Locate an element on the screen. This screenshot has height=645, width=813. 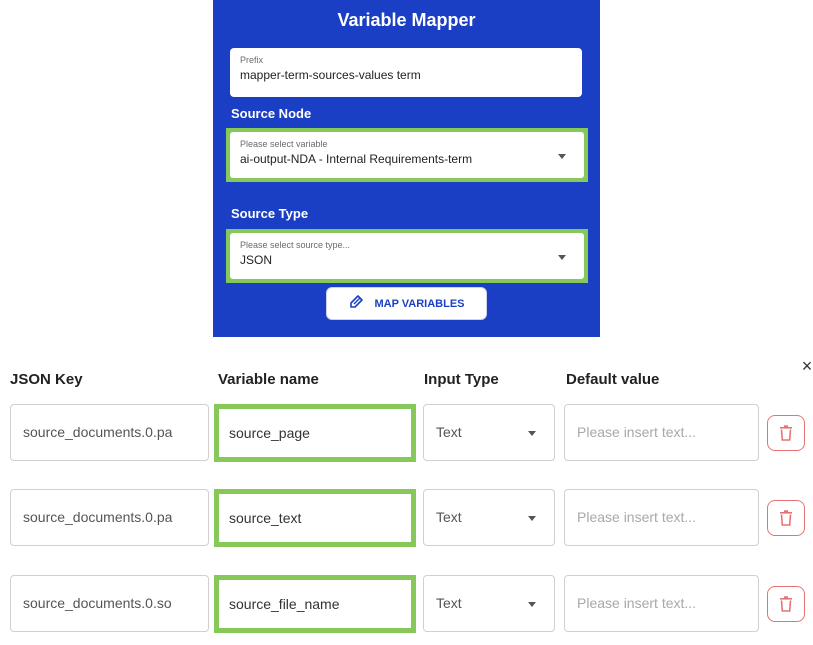
header-variable-name: Variable name is located at coordinates (268, 379).